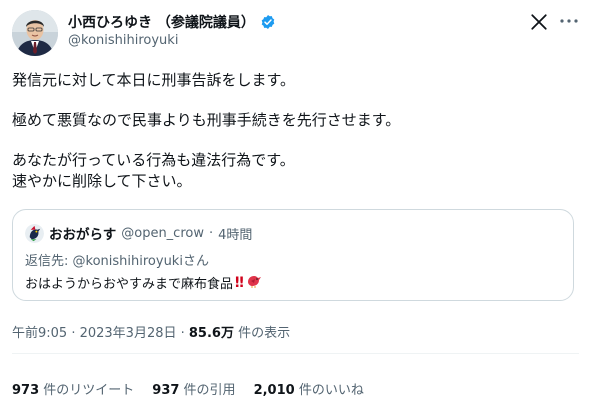 The height and width of the screenshot is (407, 591). Describe the element at coordinates (161, 22) in the screenshot. I see `author-display-name: 小西ひろゆき （参議院議員）` at that location.